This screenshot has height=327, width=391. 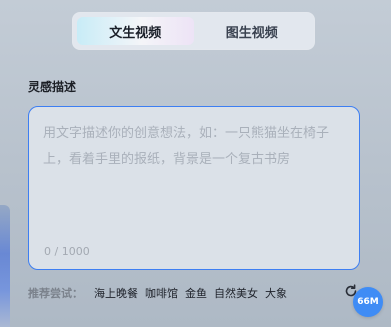 I want to click on suggestion-label: 推荐尝试：, so click(x=55, y=293).